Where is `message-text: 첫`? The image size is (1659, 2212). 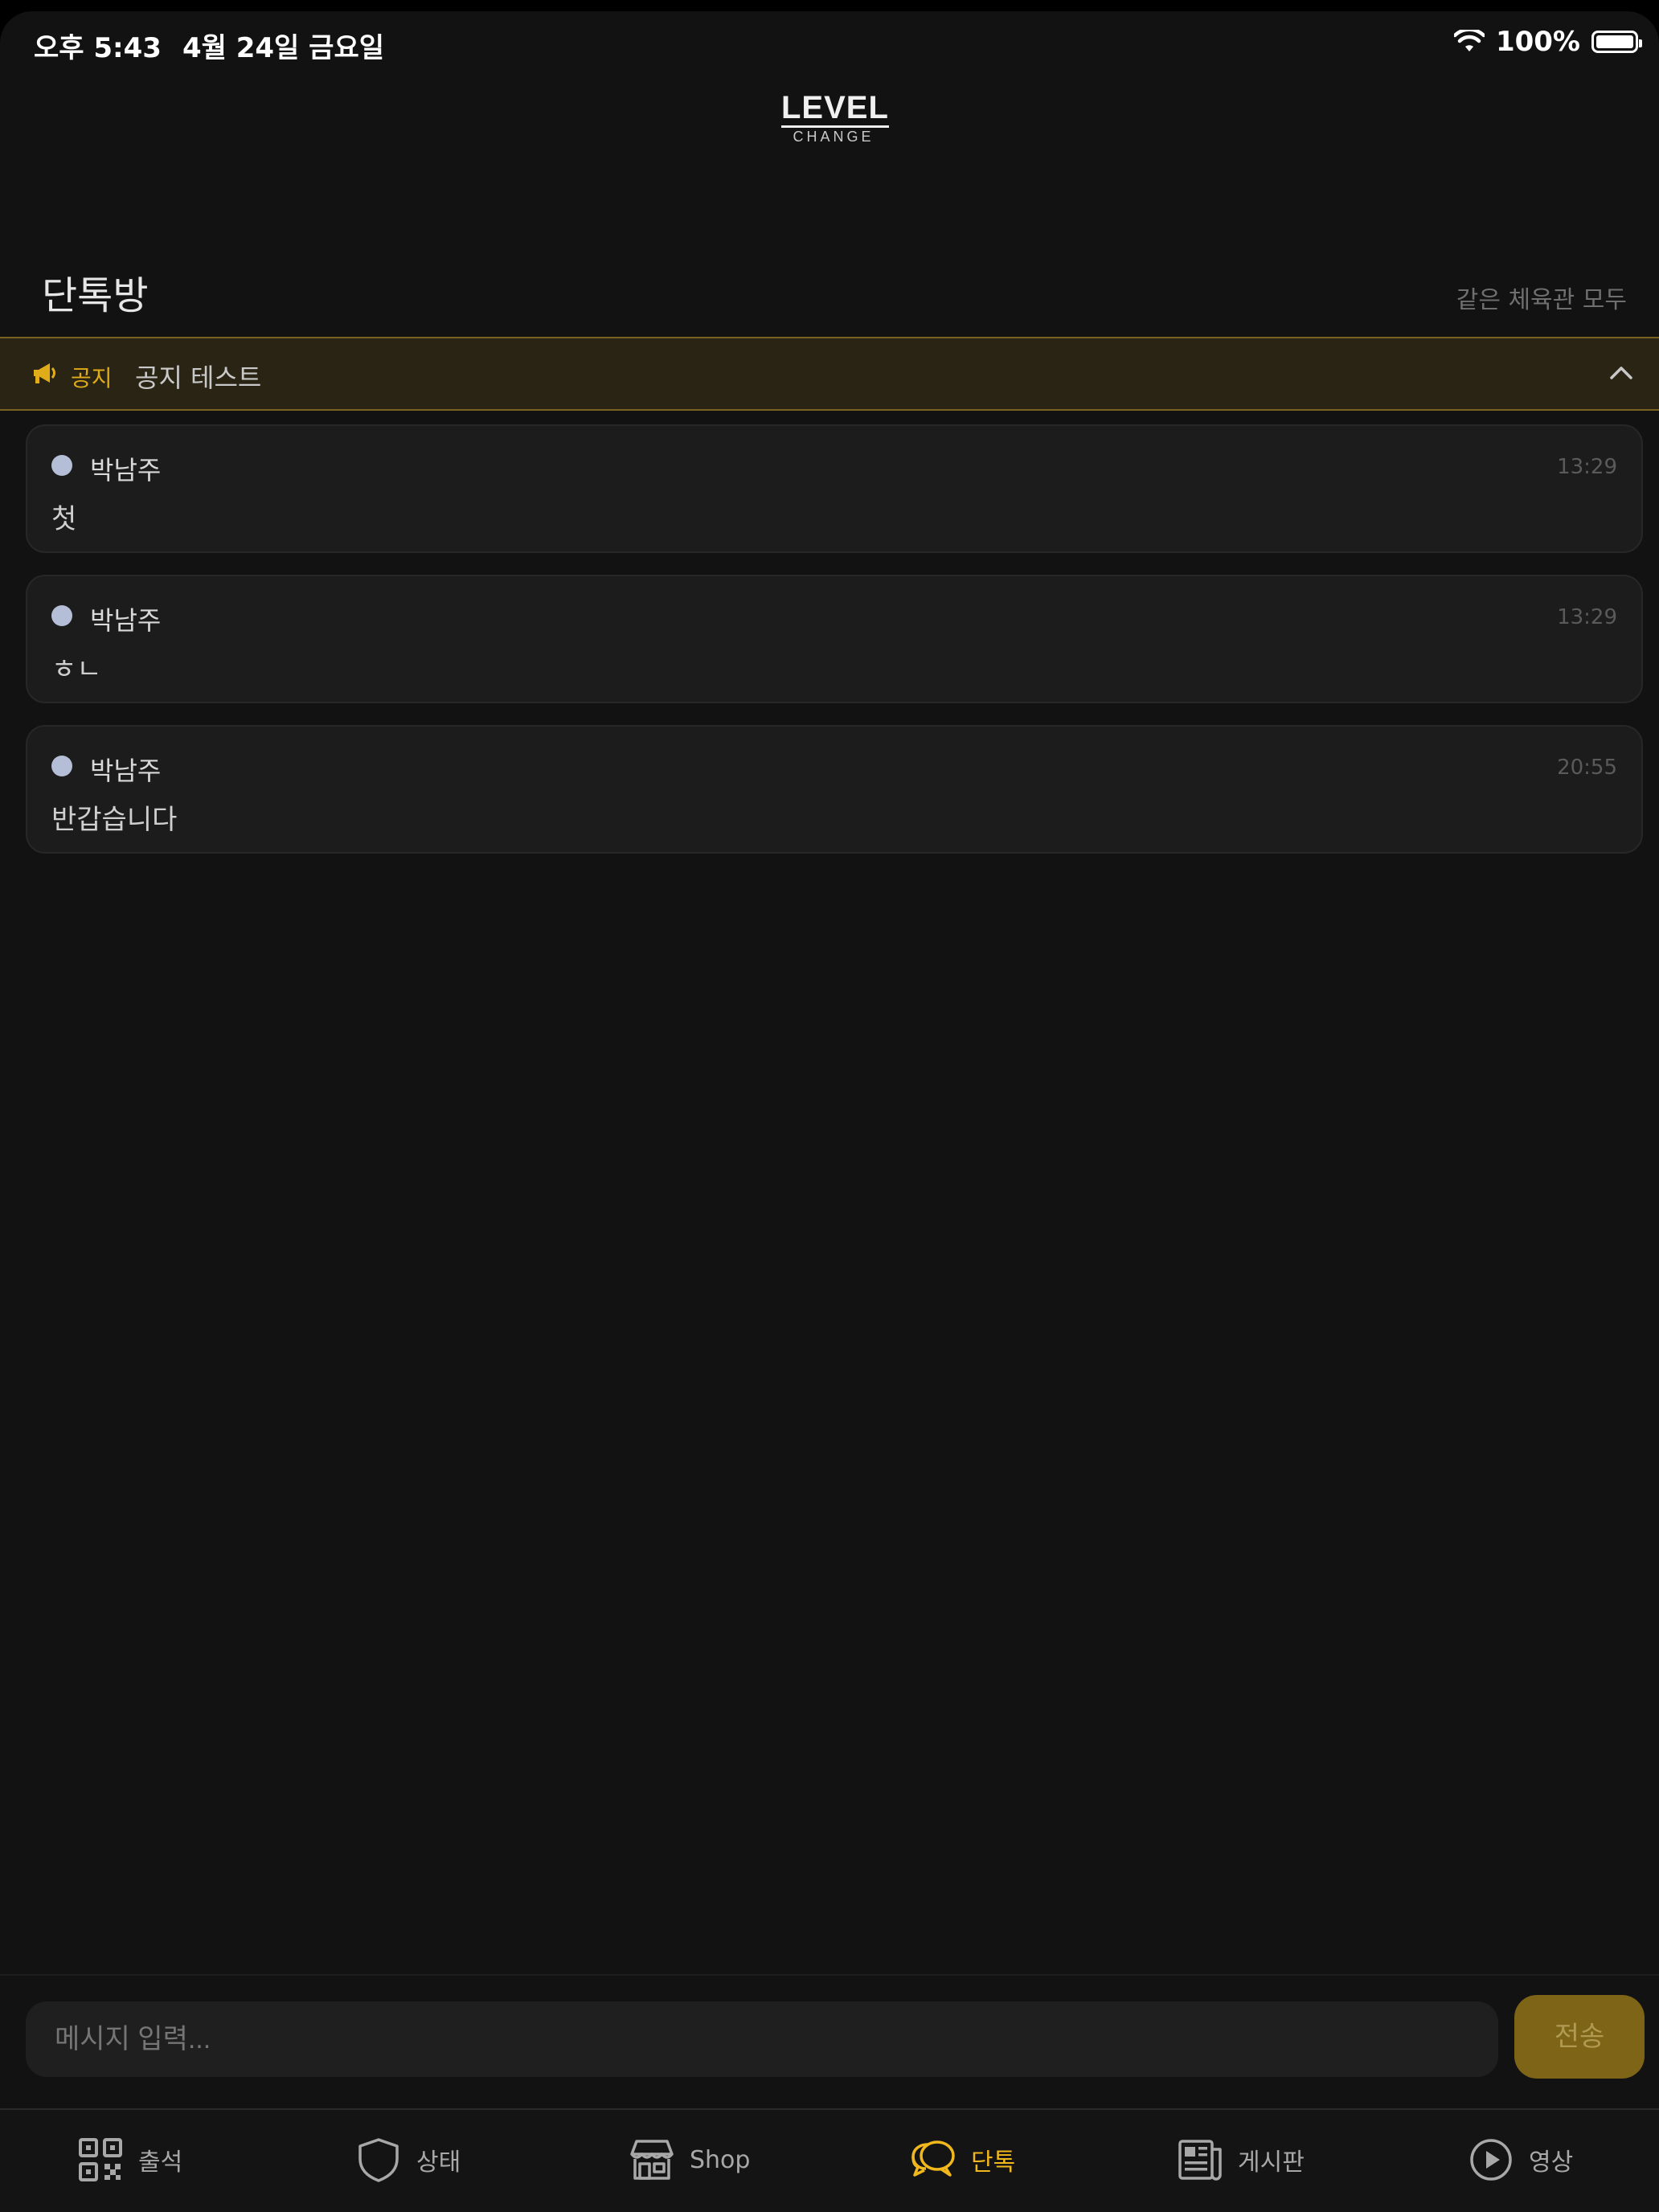 message-text: 첫 is located at coordinates (64, 519).